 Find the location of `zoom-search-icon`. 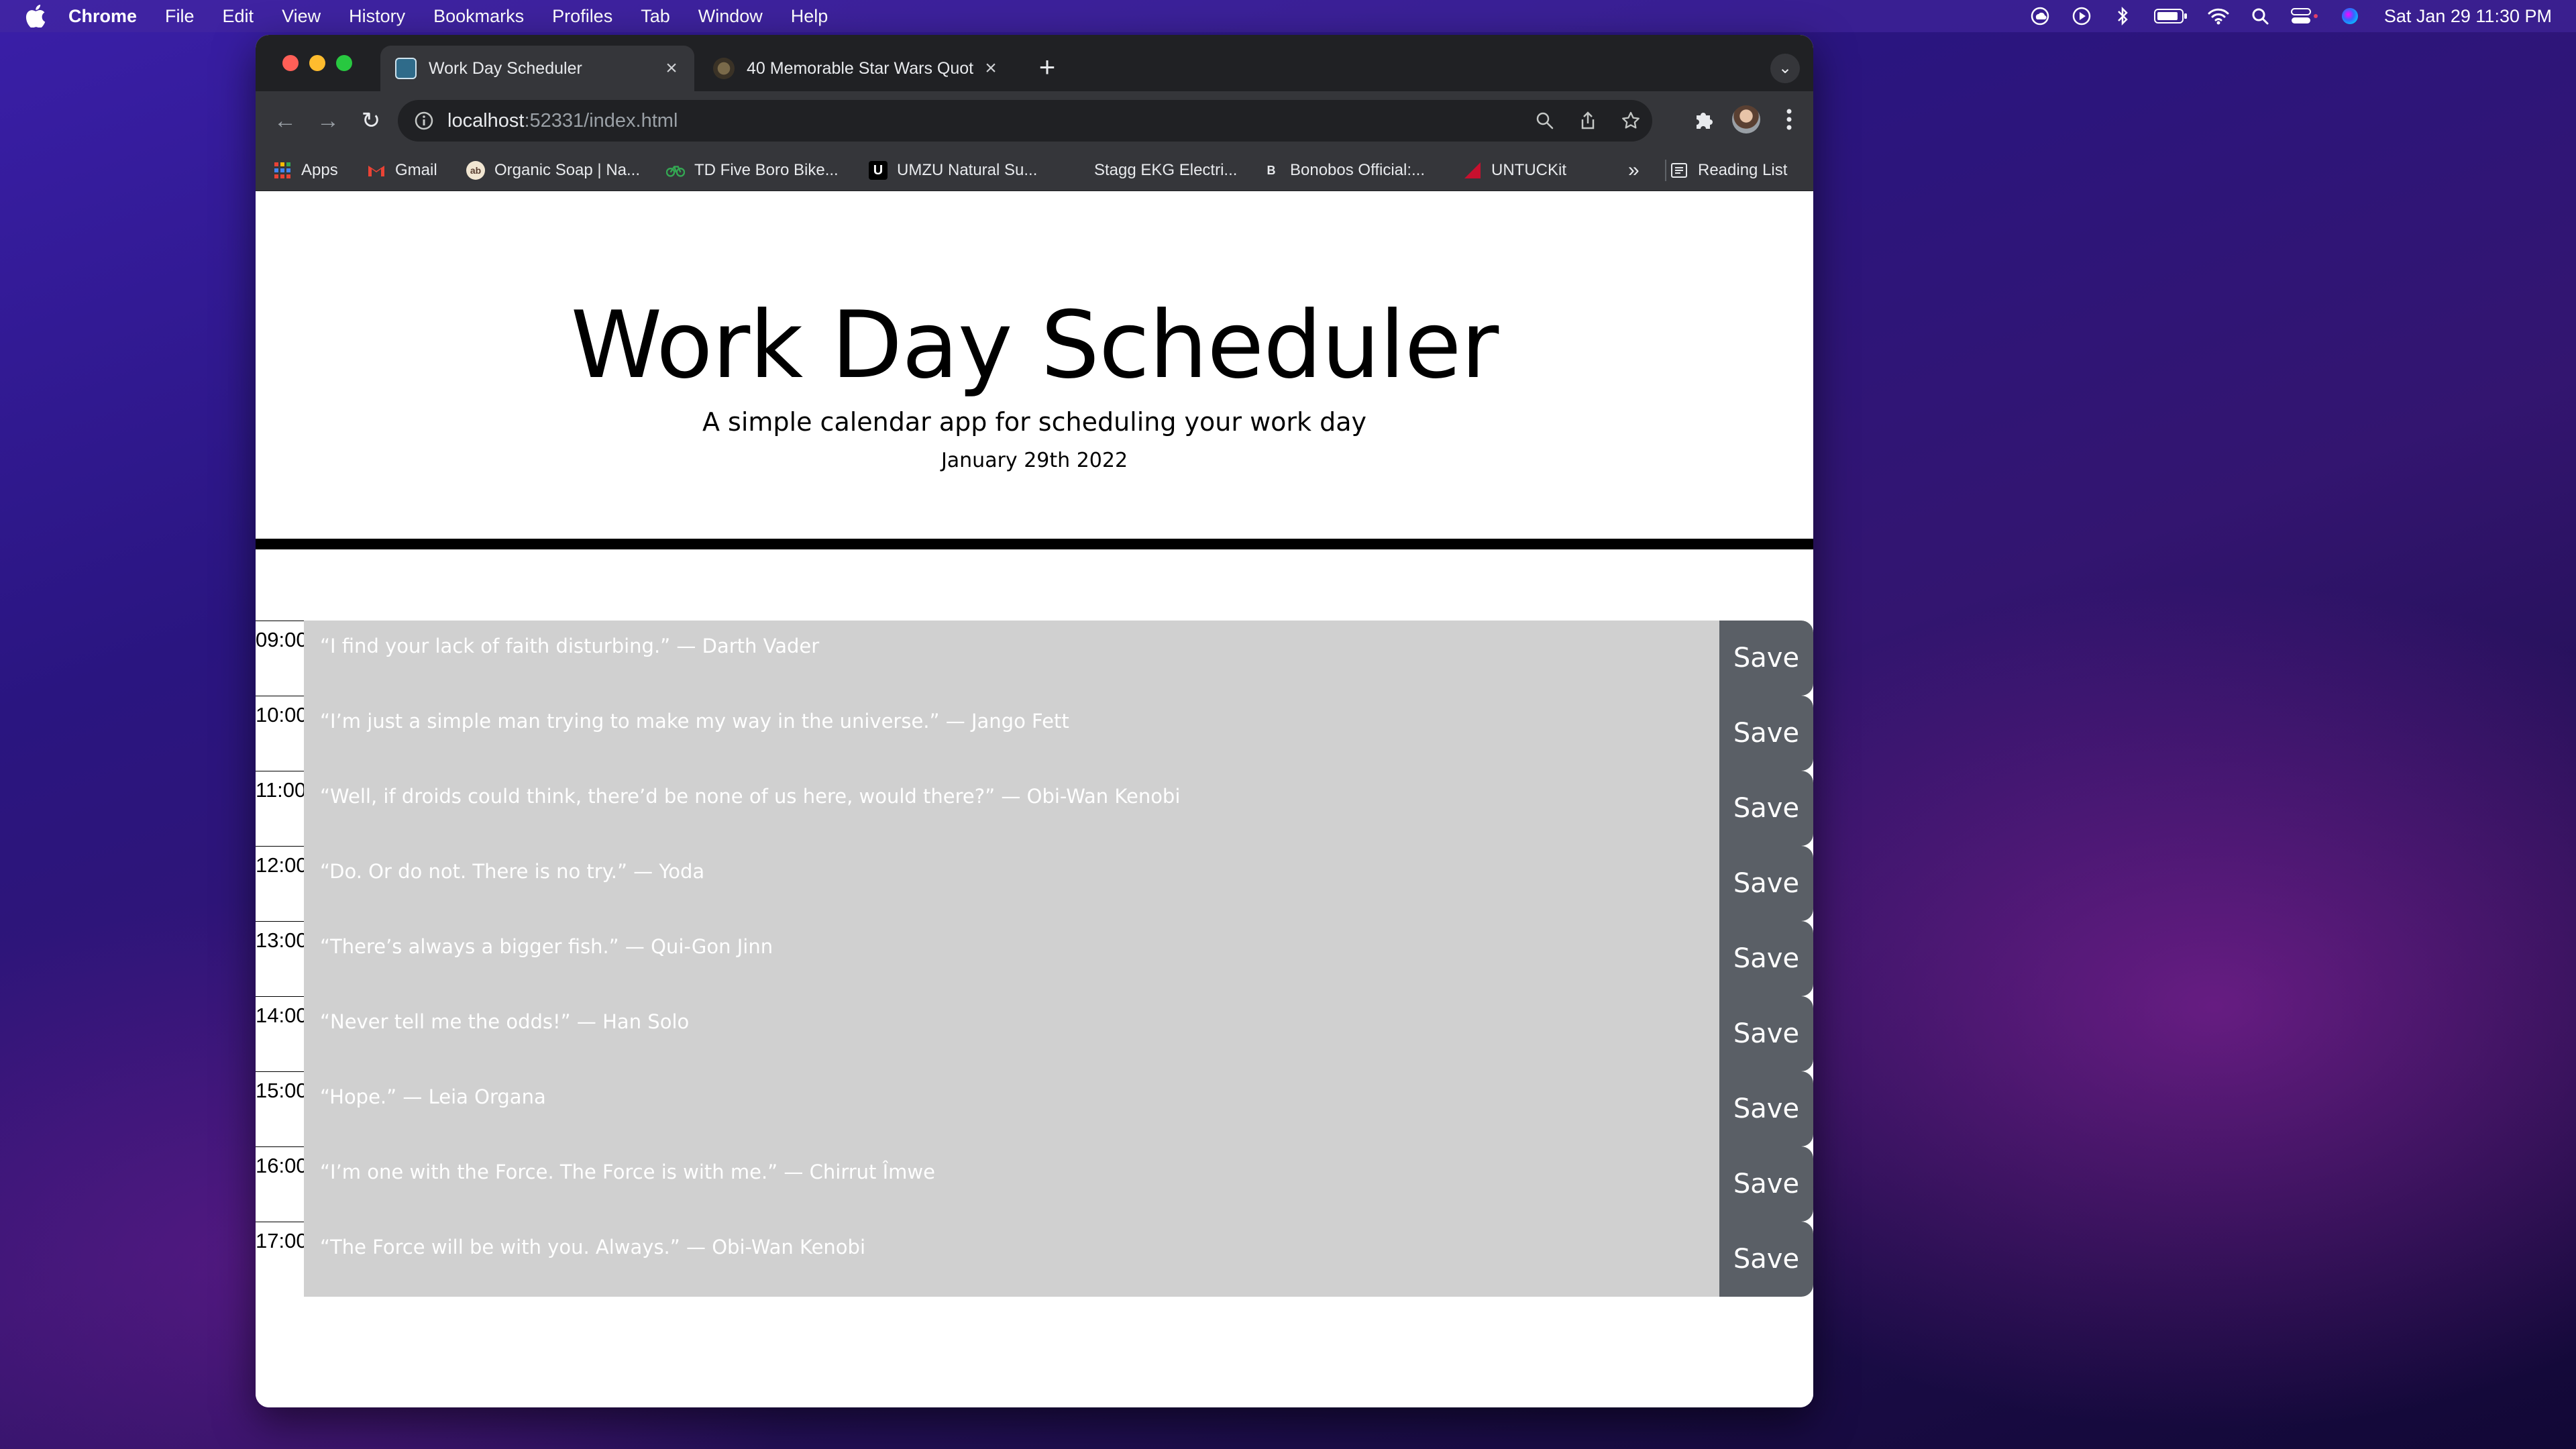

zoom-search-icon is located at coordinates (1545, 120).